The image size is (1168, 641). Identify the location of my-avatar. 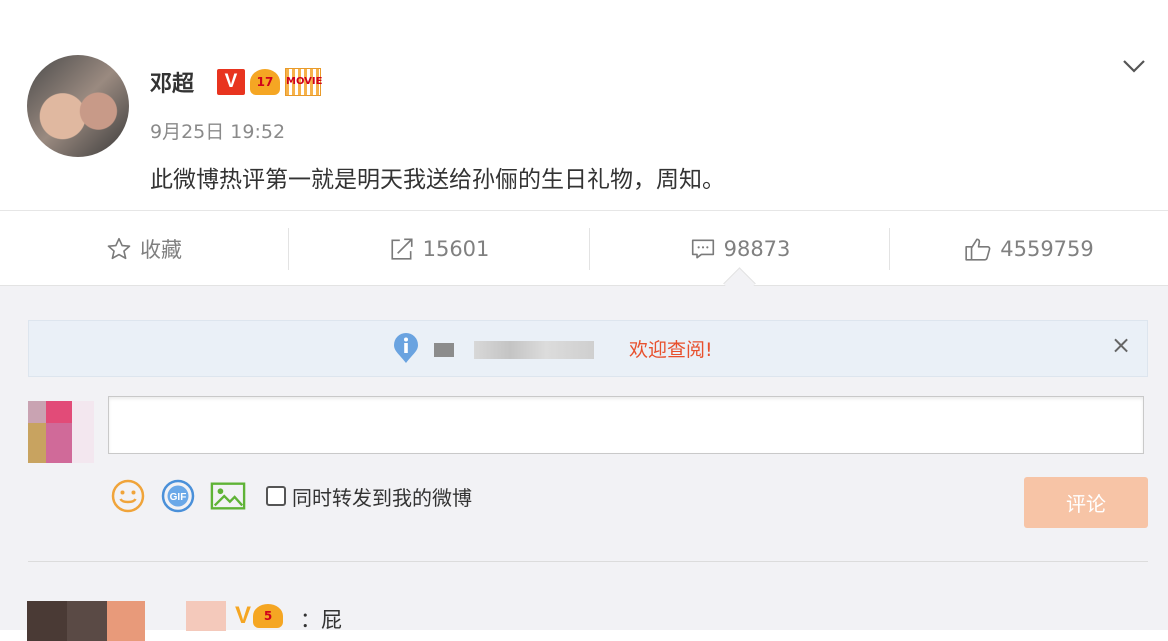
(61, 432).